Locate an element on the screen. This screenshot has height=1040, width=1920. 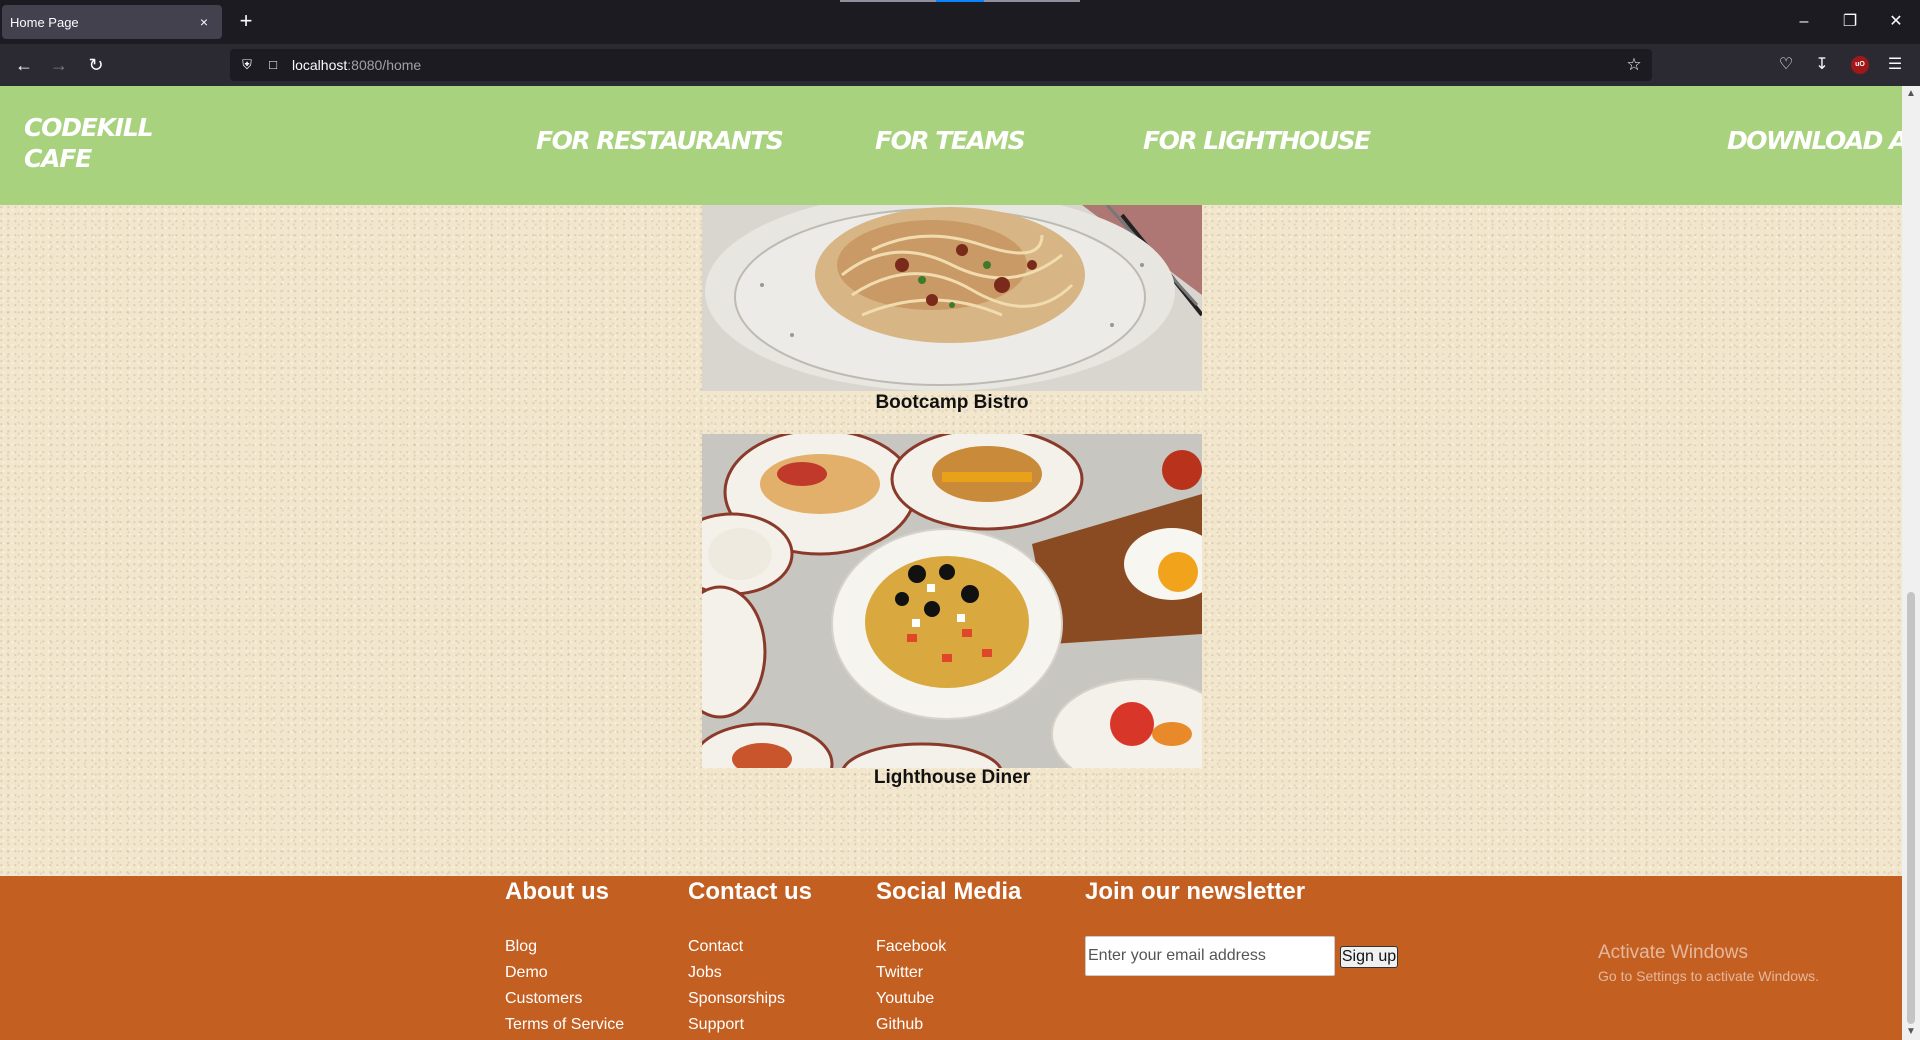
footer-heading: About us is located at coordinates (557, 891).